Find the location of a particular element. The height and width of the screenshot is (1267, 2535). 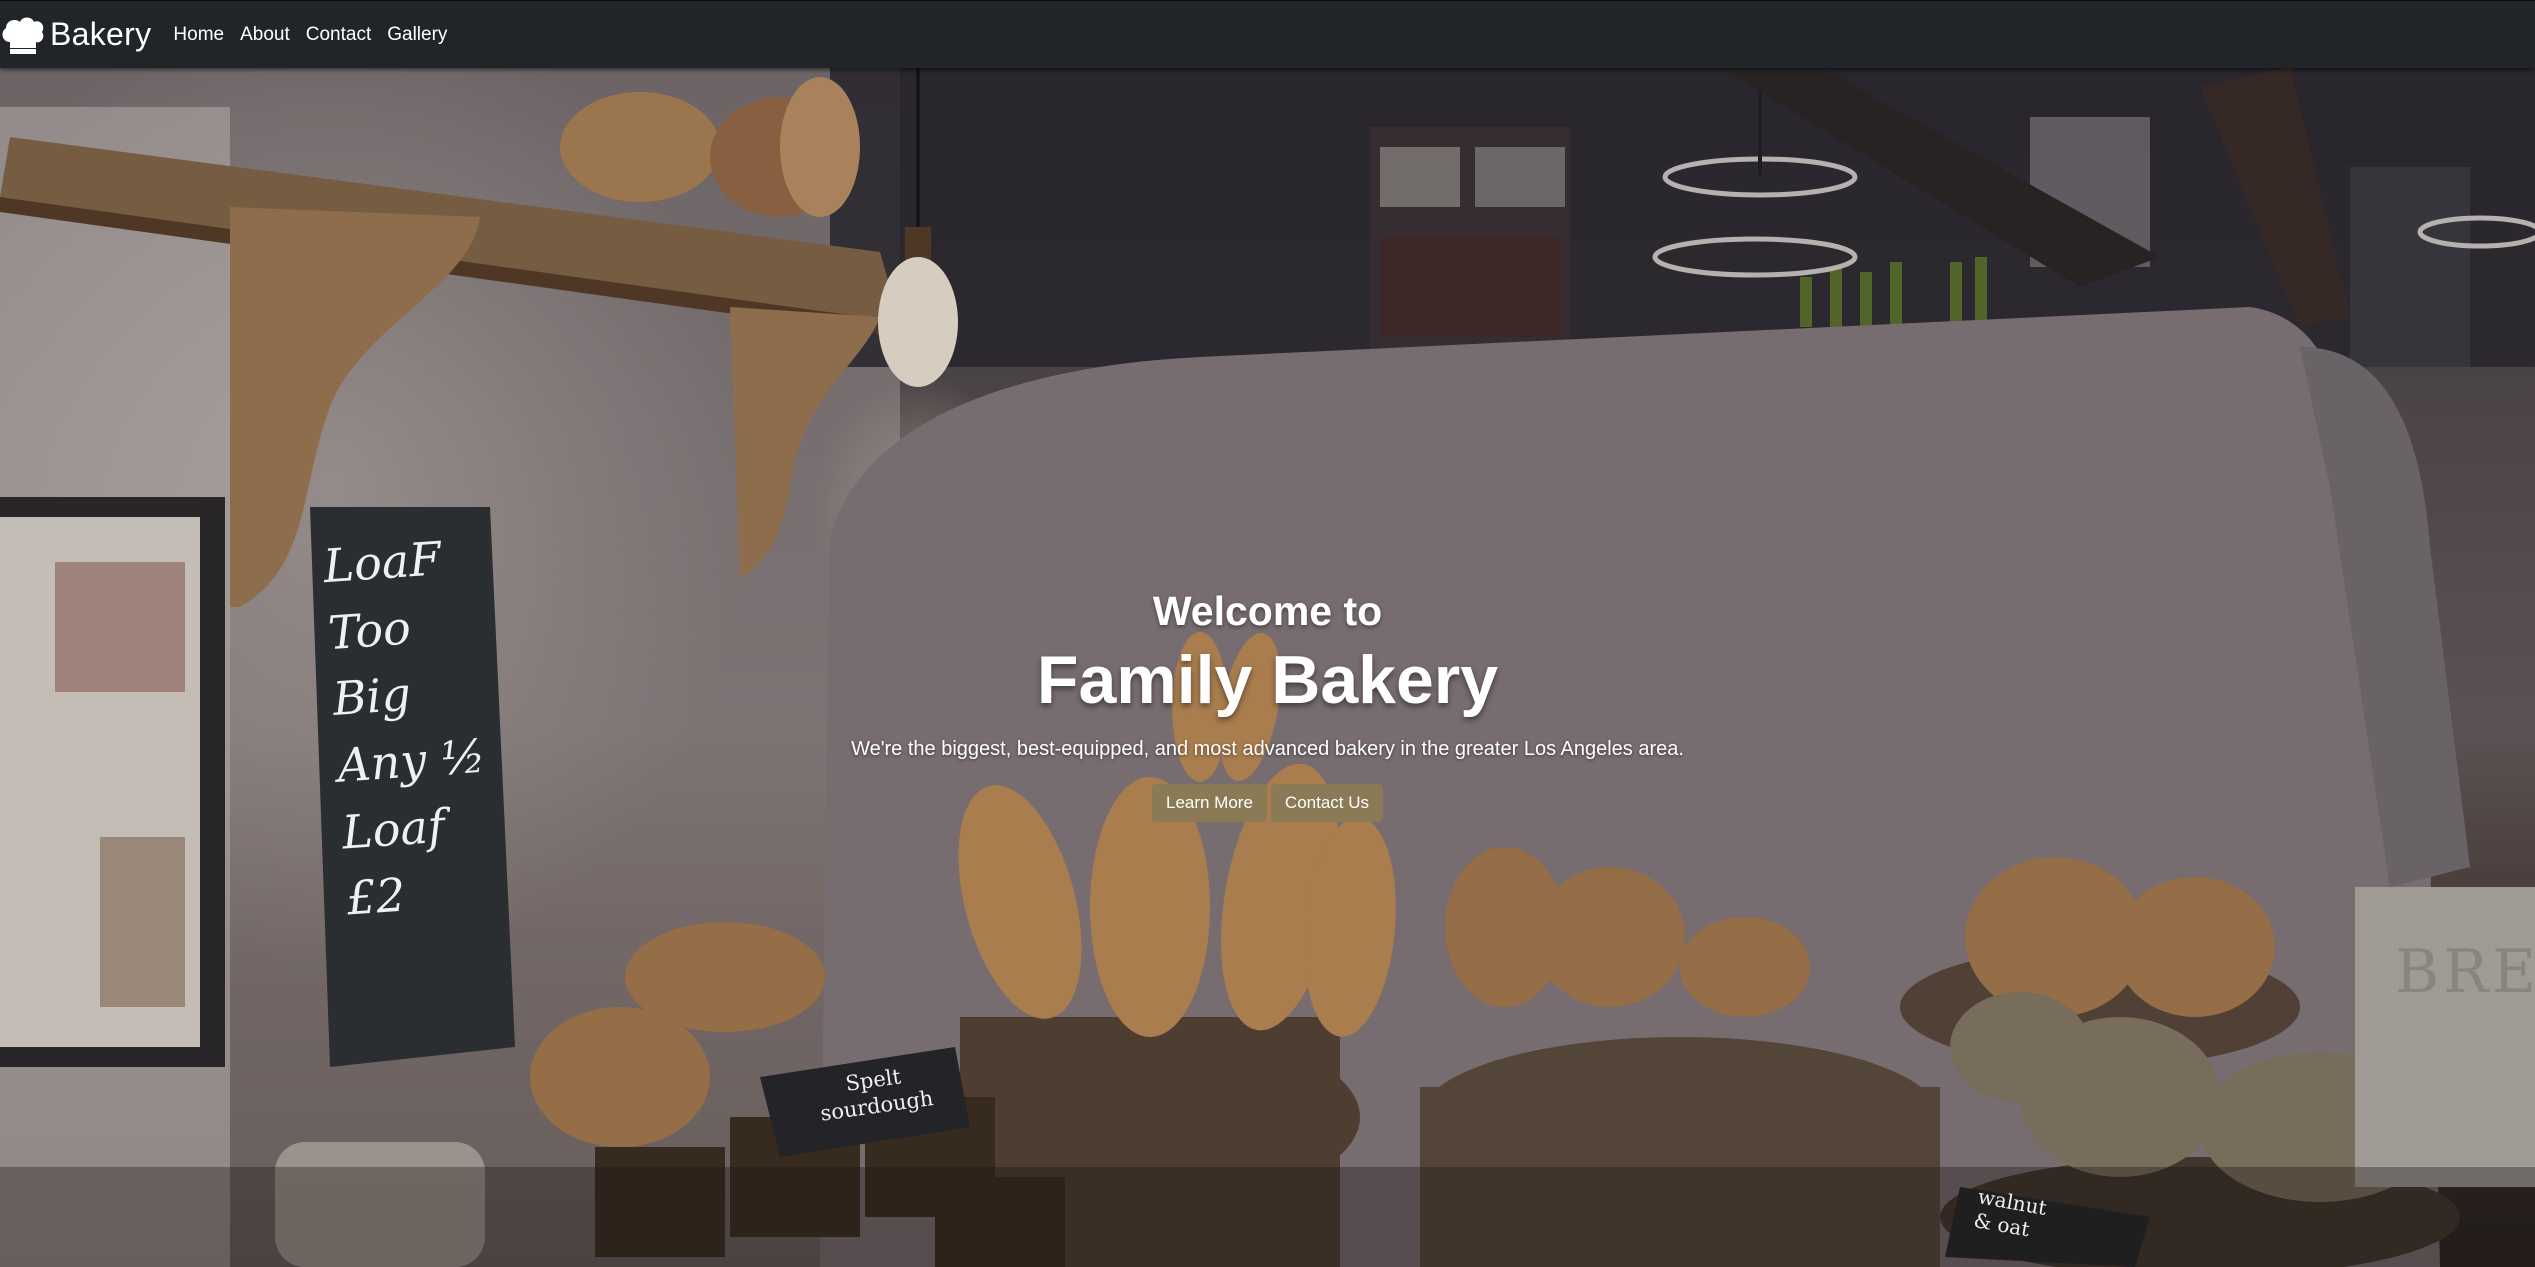

hero-buttons: Learn More Contact Us is located at coordinates (1267, 802).